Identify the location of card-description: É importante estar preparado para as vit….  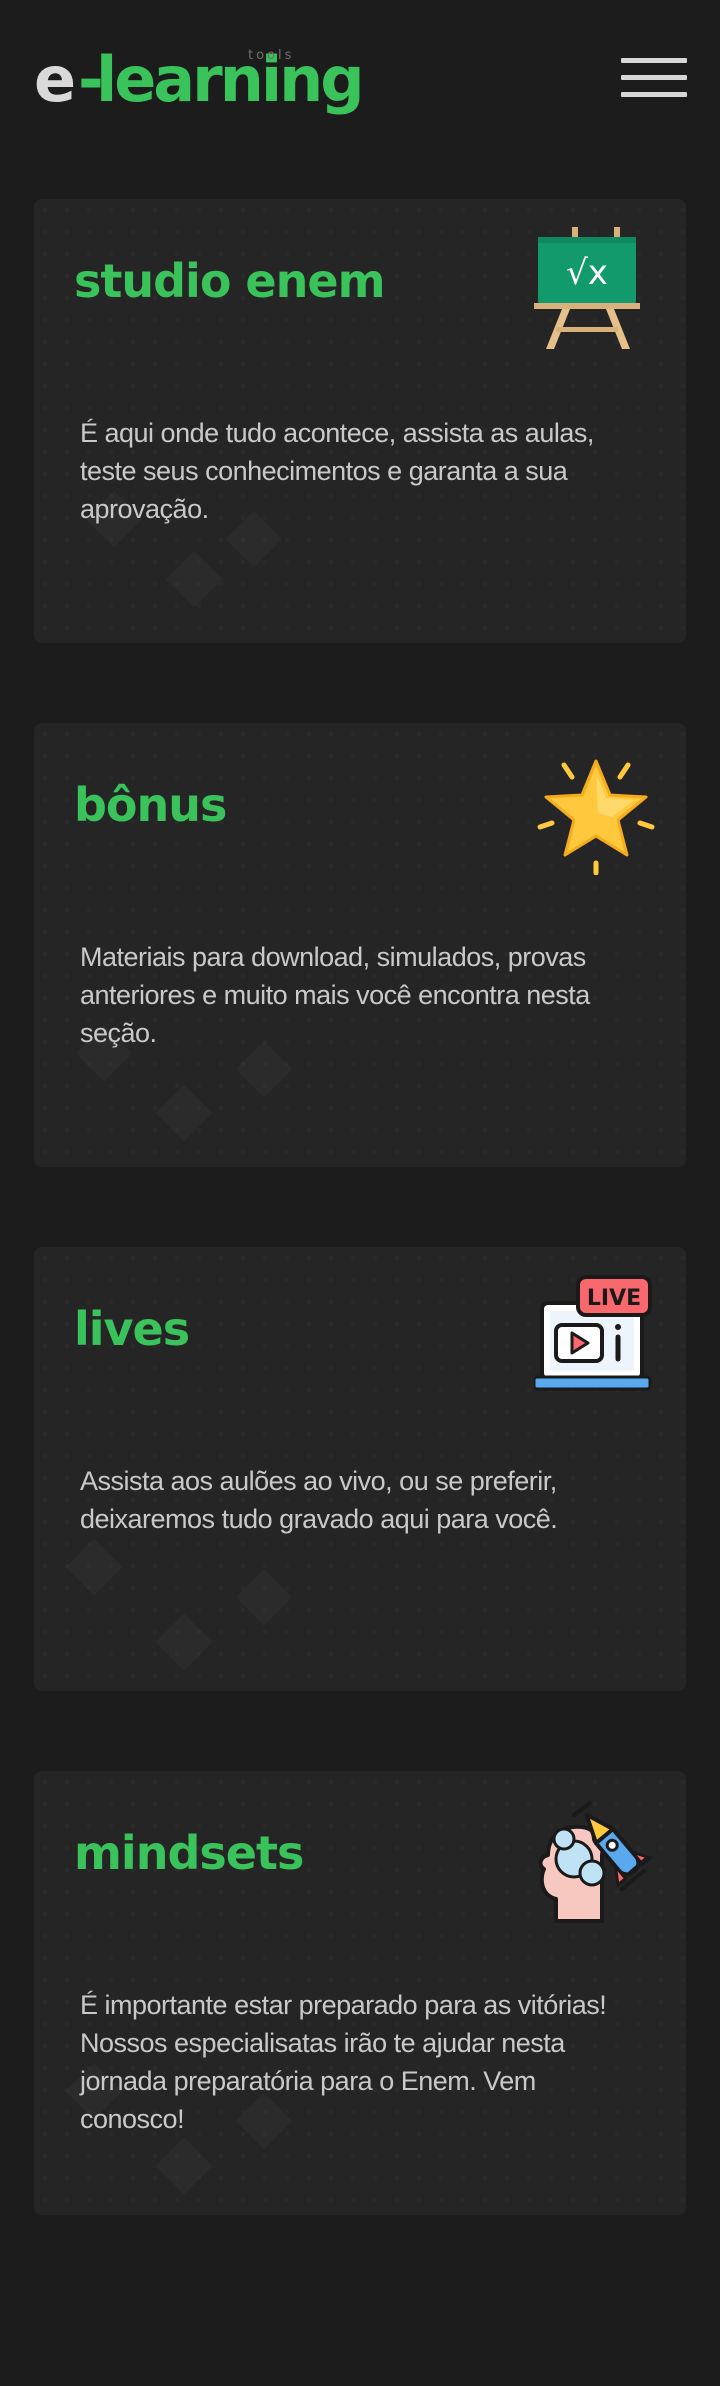
(343, 2062).